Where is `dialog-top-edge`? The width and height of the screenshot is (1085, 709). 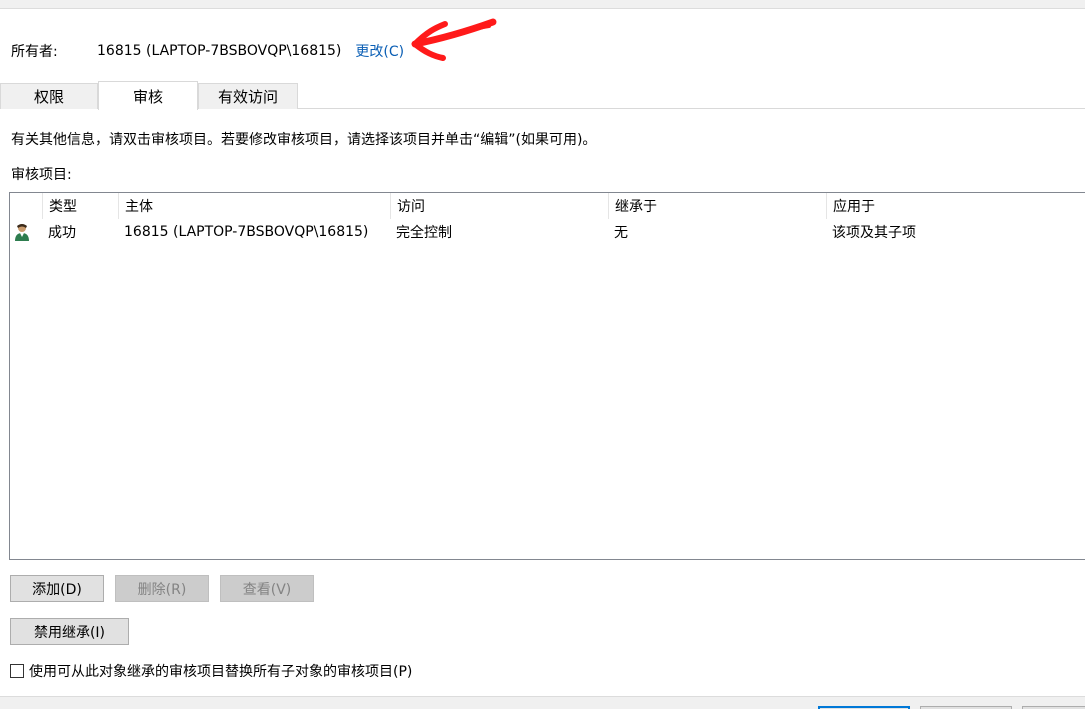
dialog-top-edge is located at coordinates (542, 4).